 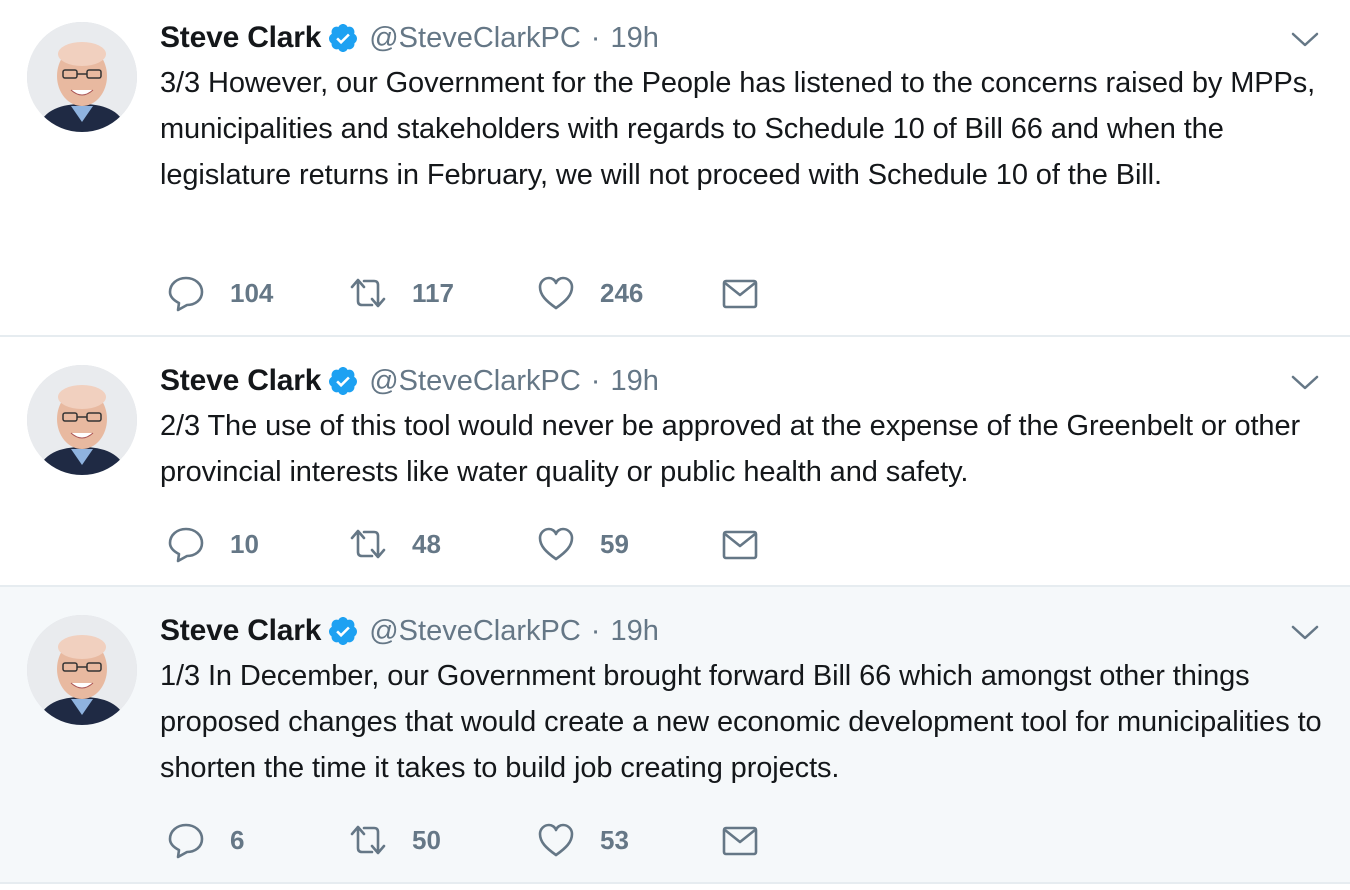 I want to click on retweet-count: 117, so click(x=433, y=292).